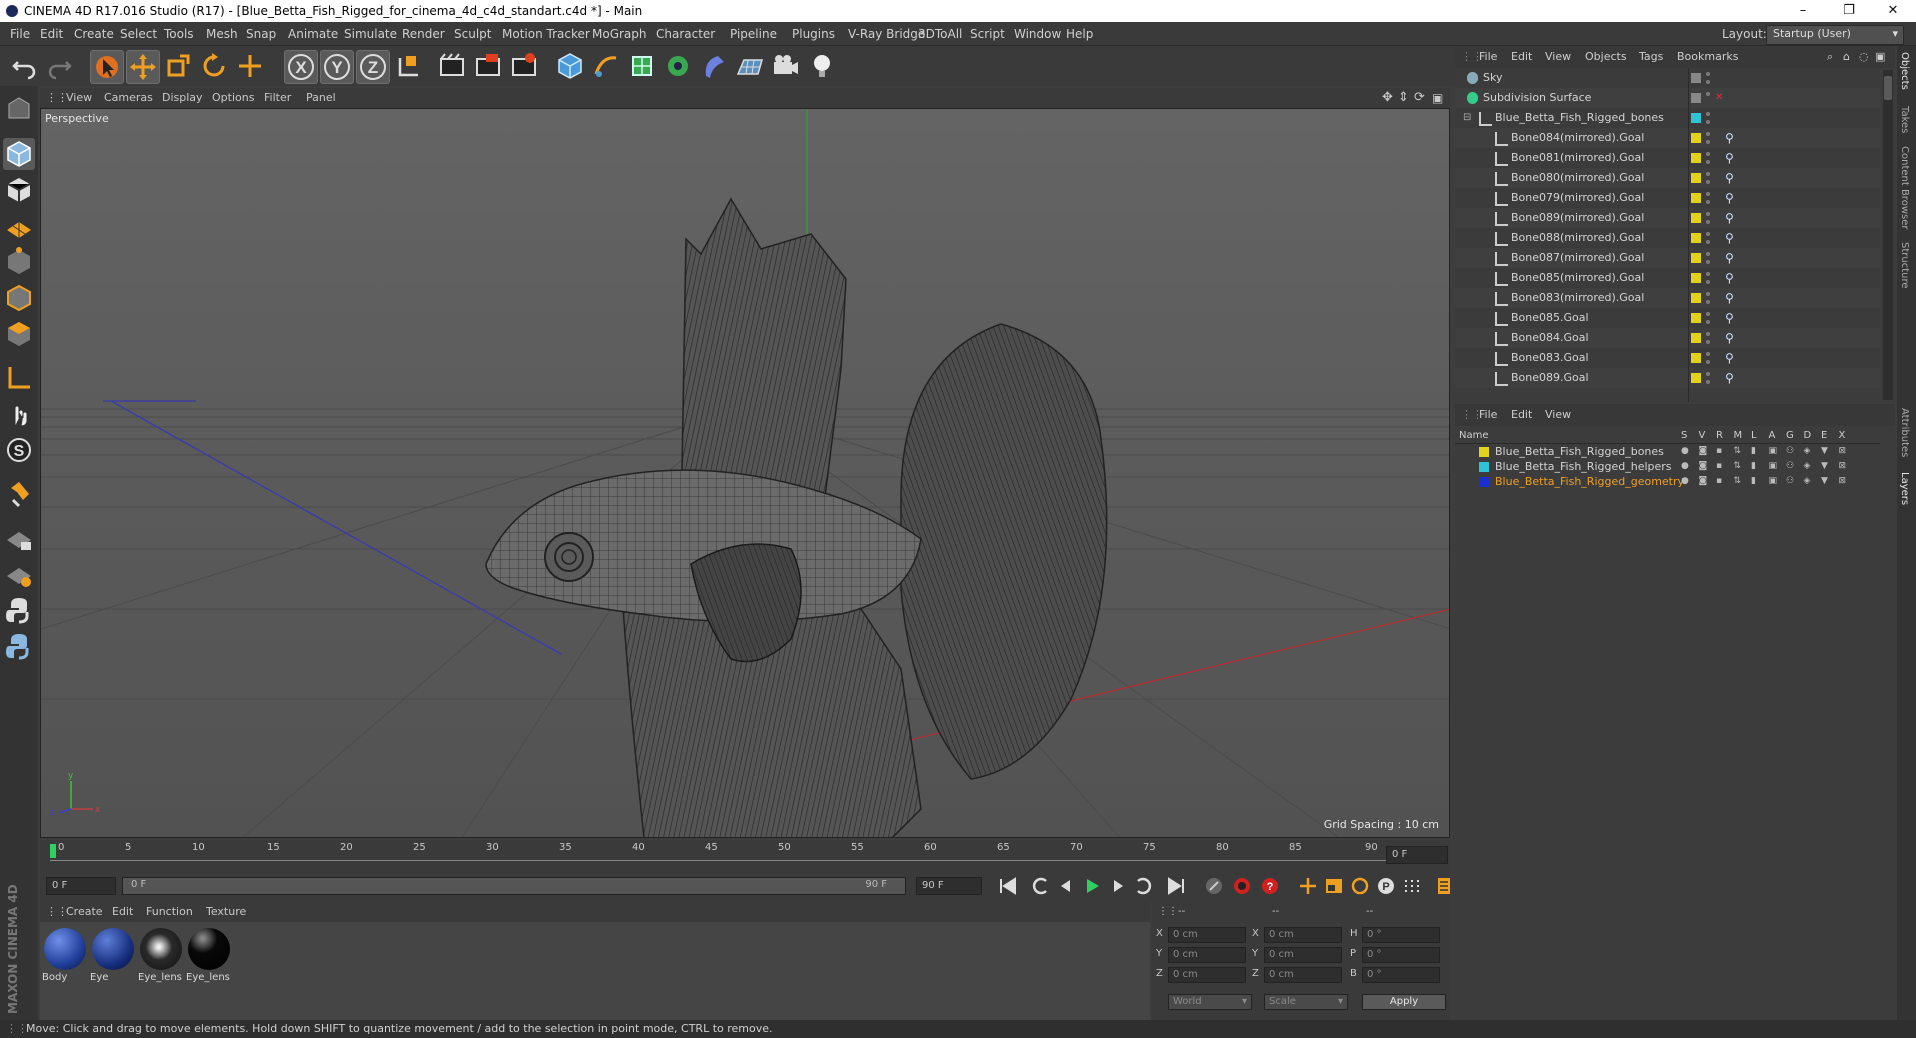 The image size is (1916, 1038). Describe the element at coordinates (1707, 57) in the screenshot. I see `object-menu-bookmarks: Bookmarks` at that location.